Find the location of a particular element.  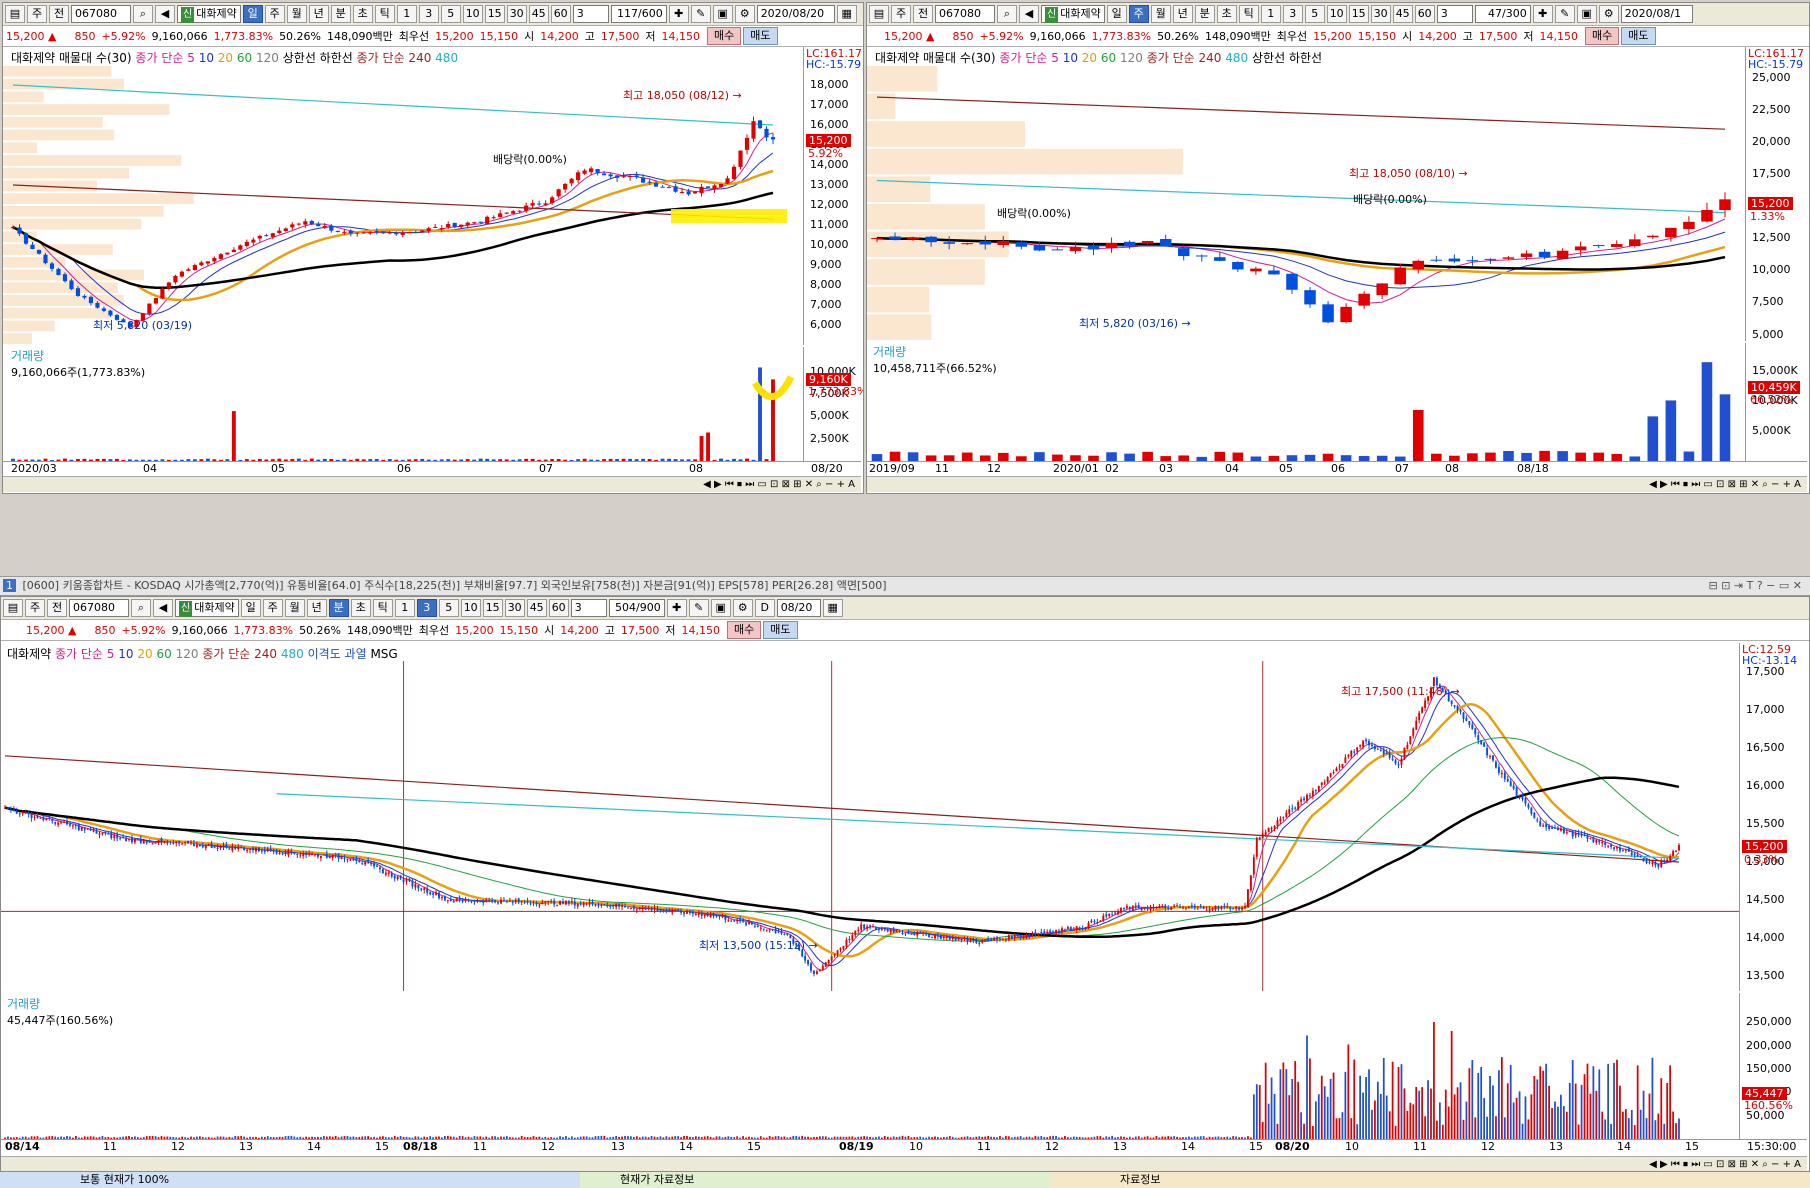

d-checkbox: D is located at coordinates (764, 608).